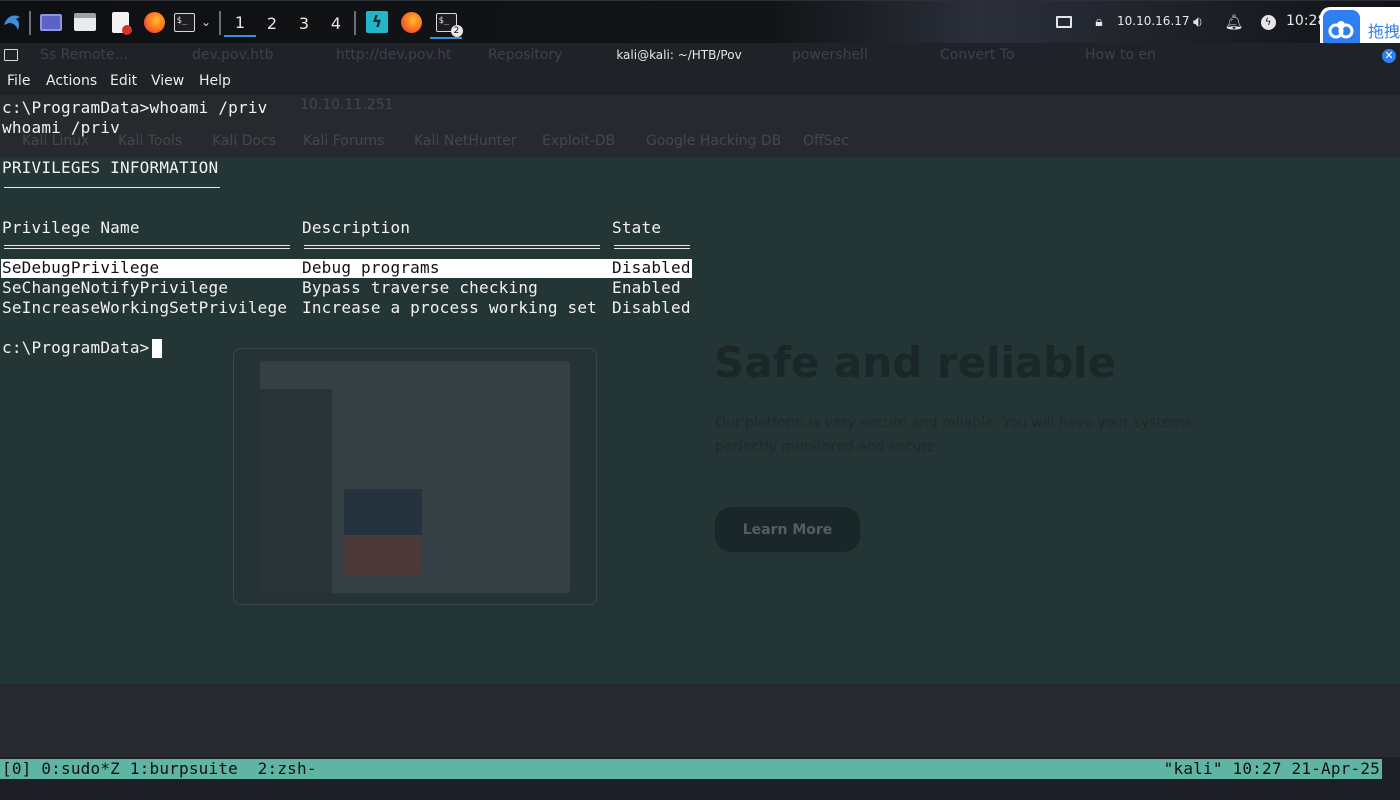 Image resolution: width=1400 pixels, height=800 pixels. What do you see at coordinates (159, 769) in the screenshot?
I see `tmux-window-list: [0] 0:sudo*Z 1:burpsuite 2:zsh-` at bounding box center [159, 769].